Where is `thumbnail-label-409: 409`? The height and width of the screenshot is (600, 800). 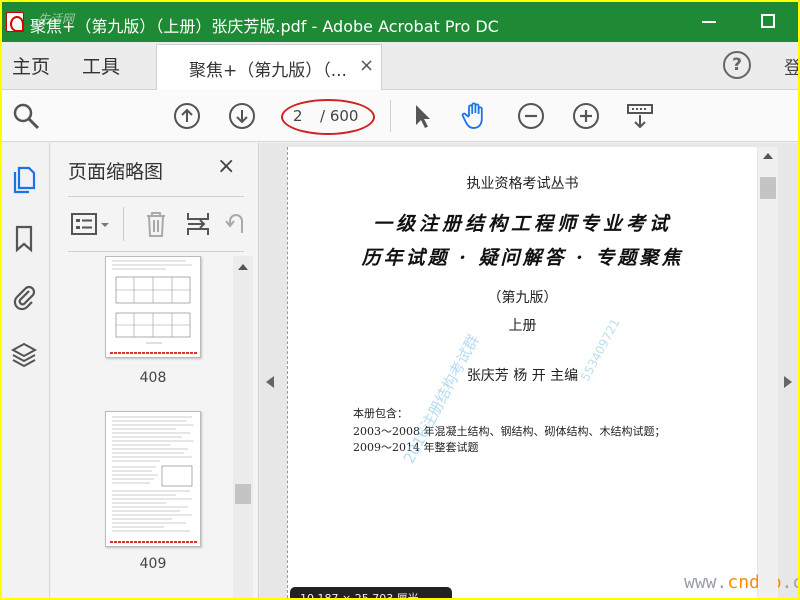
thumbnail-label-409: 409 is located at coordinates (153, 564).